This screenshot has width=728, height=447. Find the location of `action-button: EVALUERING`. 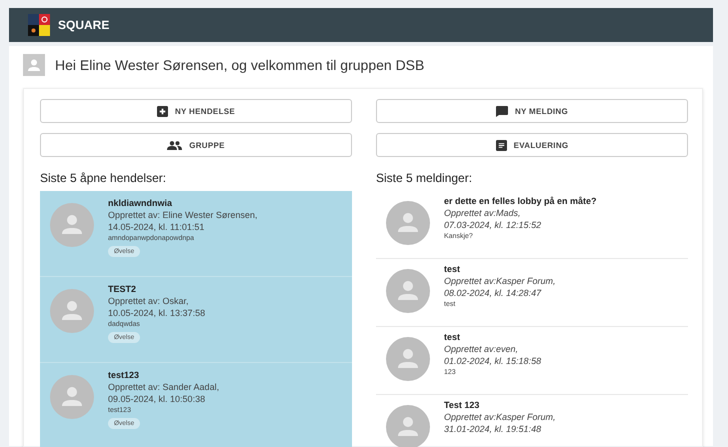

action-button: EVALUERING is located at coordinates (532, 145).